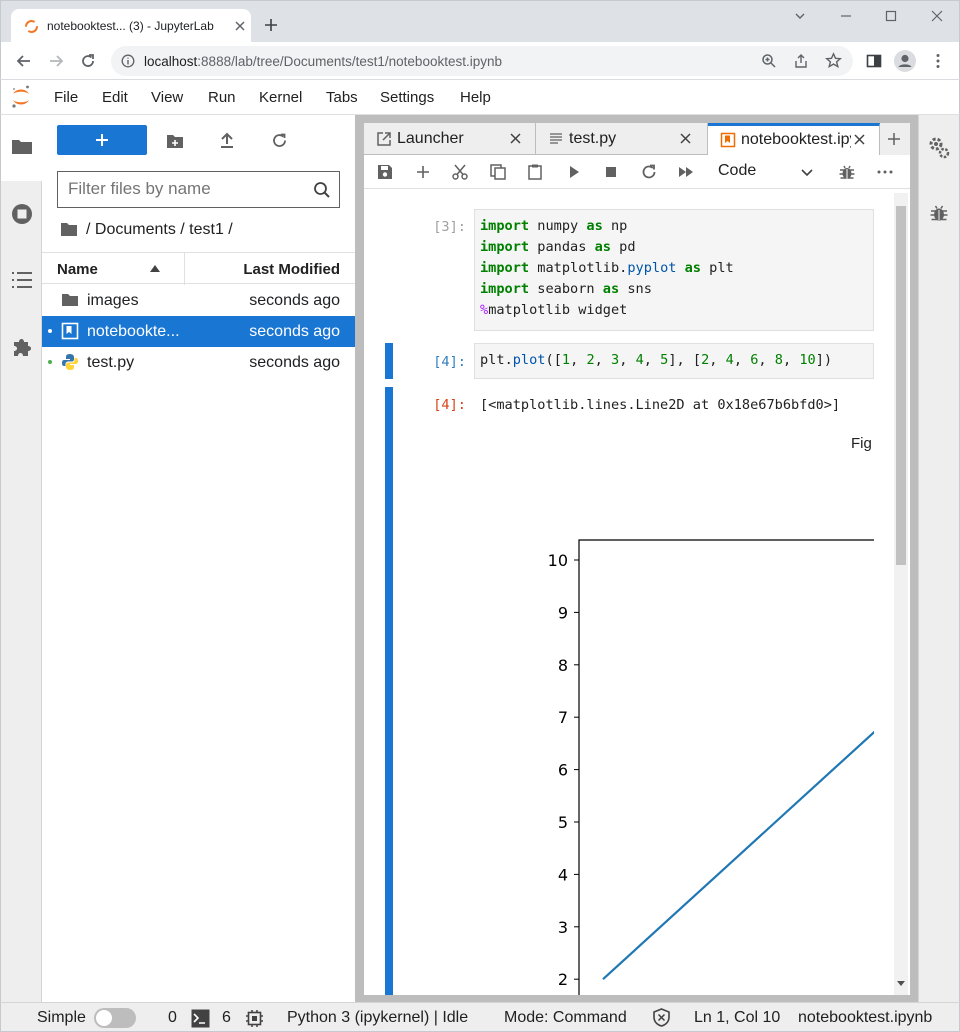 The height and width of the screenshot is (1032, 960). What do you see at coordinates (198, 268) in the screenshot?
I see `file-list-header: Name Last Modified` at bounding box center [198, 268].